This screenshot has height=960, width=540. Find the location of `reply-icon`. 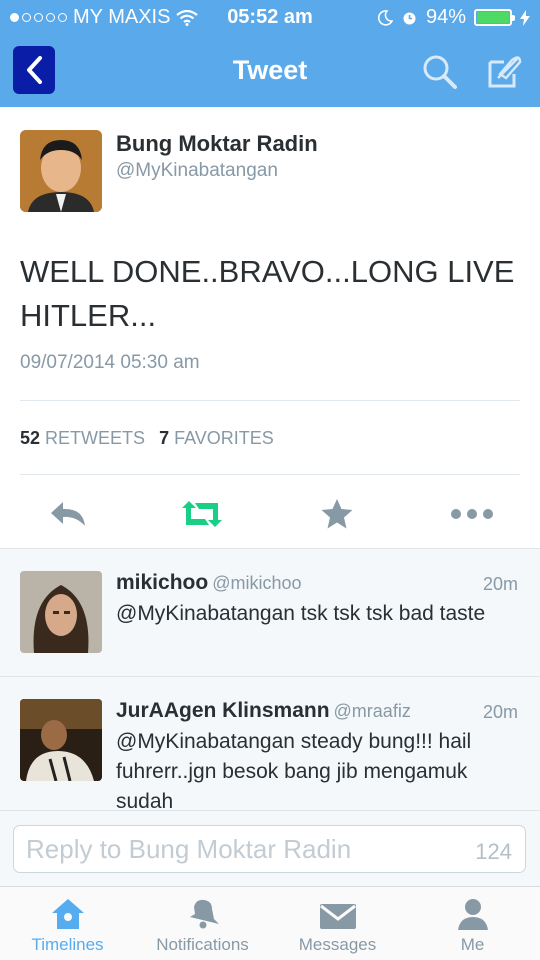

reply-icon is located at coordinates (68, 514).